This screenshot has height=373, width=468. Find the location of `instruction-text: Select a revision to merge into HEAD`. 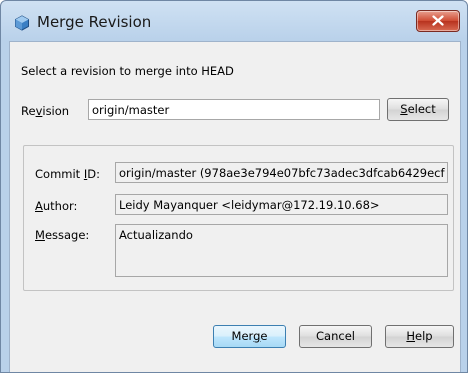

instruction-text: Select a revision to merge into HEAD is located at coordinates (127, 71).